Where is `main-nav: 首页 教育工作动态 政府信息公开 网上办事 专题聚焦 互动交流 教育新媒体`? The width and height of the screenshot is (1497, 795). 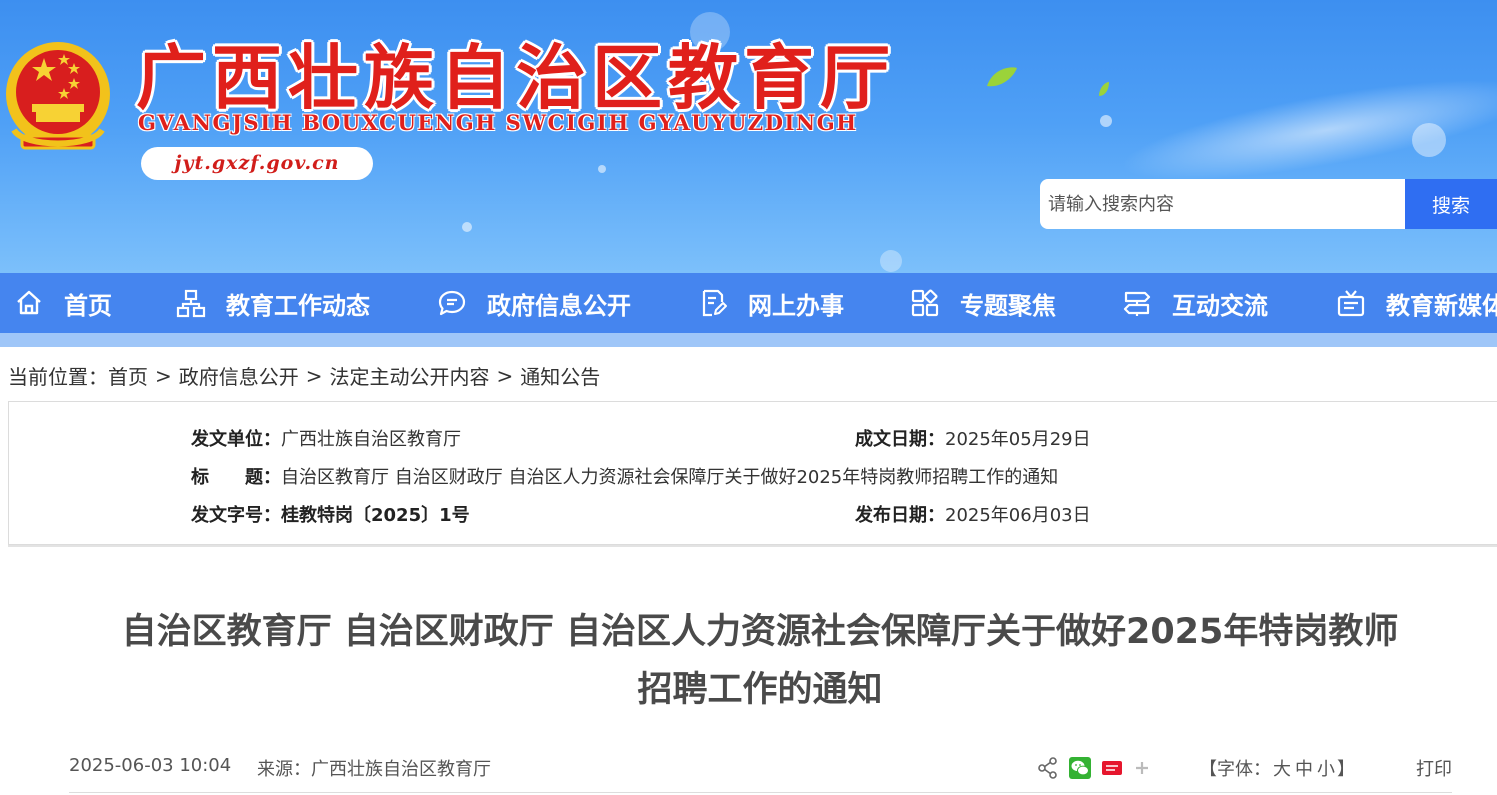 main-nav: 首页 教育工作动态 政府信息公开 网上办事 专题聚焦 互动交流 教育新媒体 is located at coordinates (748, 303).